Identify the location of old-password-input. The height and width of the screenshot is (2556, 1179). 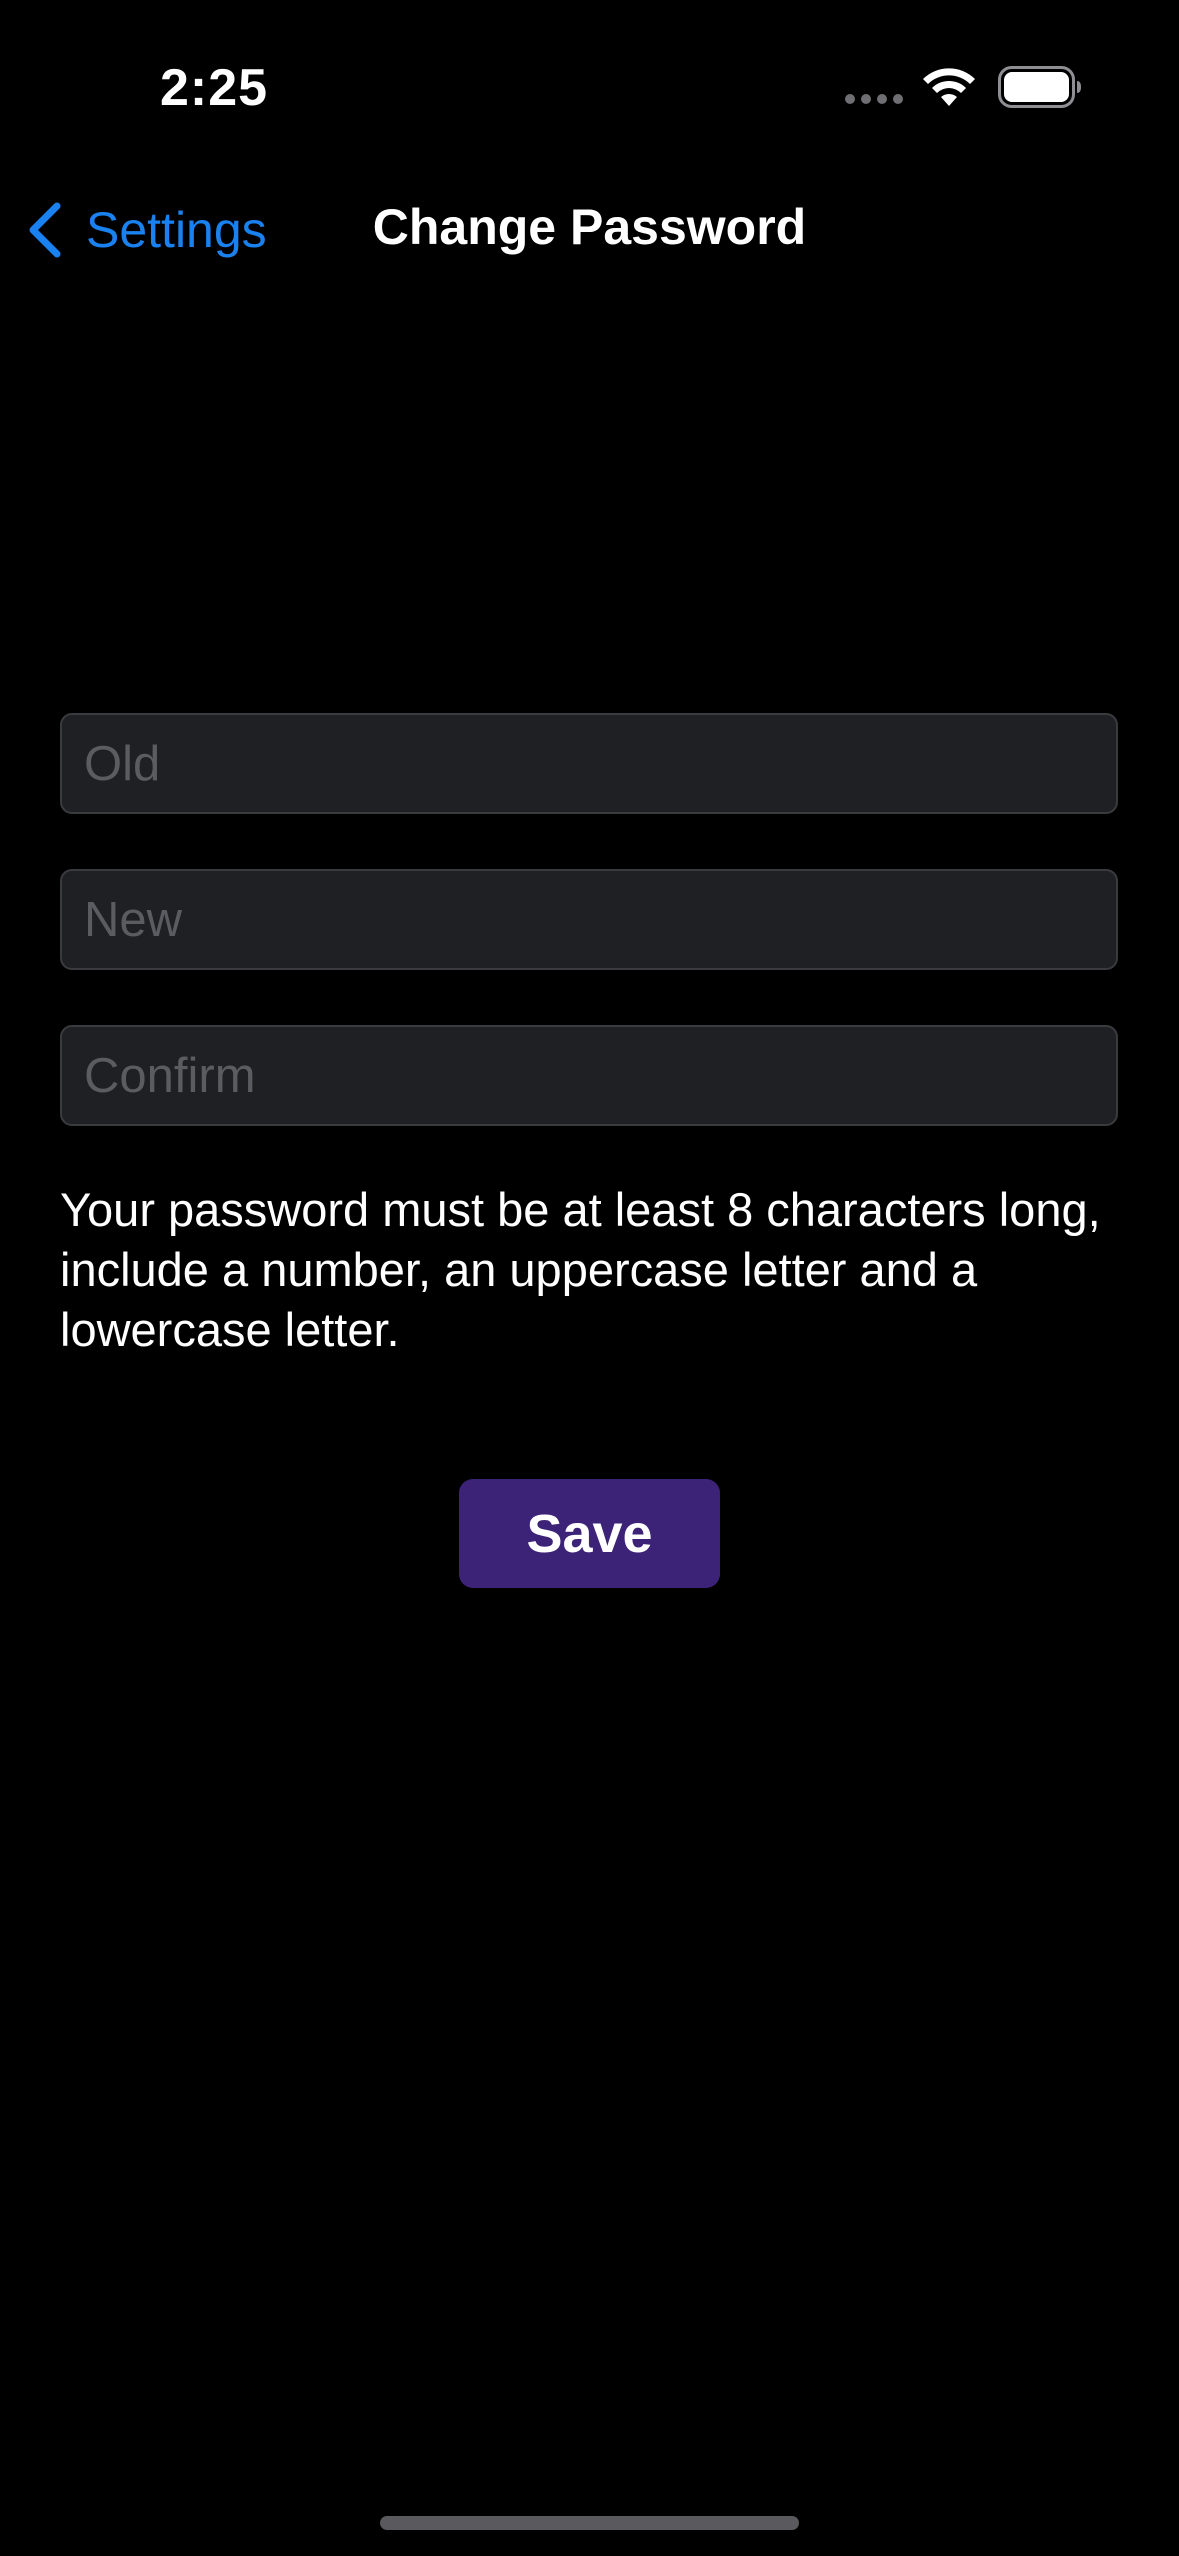
(589, 763).